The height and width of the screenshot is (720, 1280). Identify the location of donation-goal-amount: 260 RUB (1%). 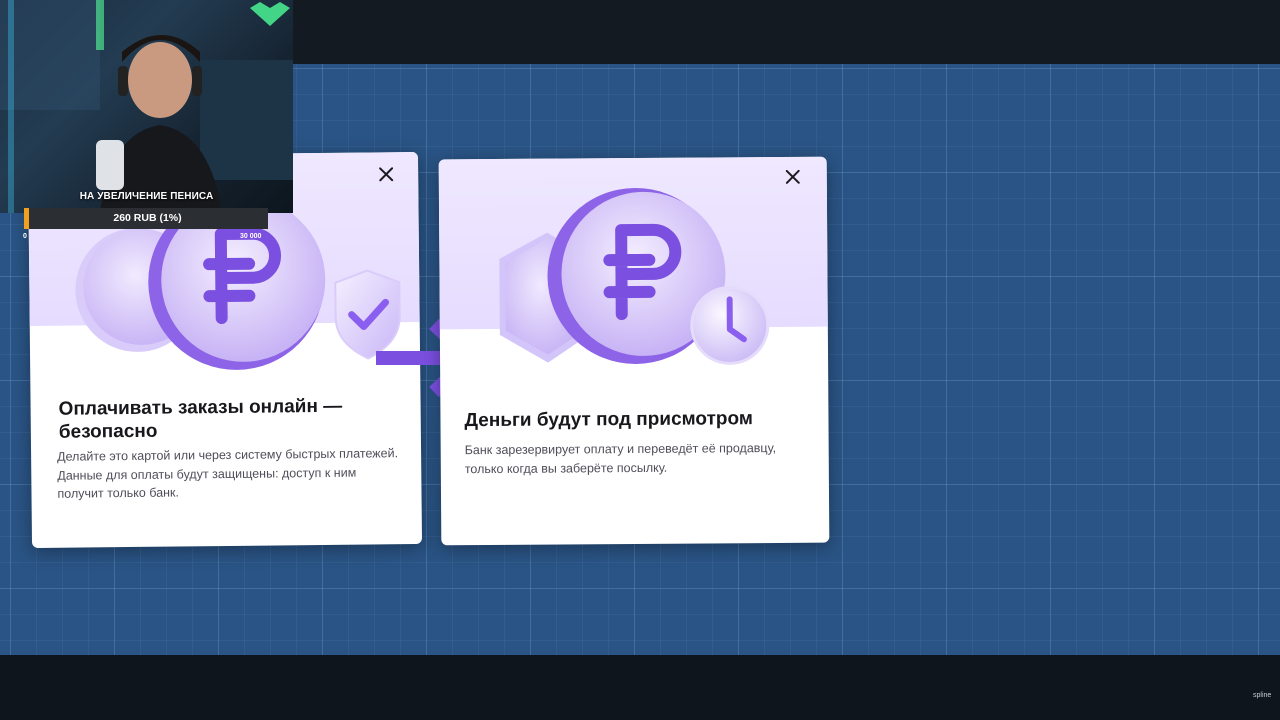
(147, 218).